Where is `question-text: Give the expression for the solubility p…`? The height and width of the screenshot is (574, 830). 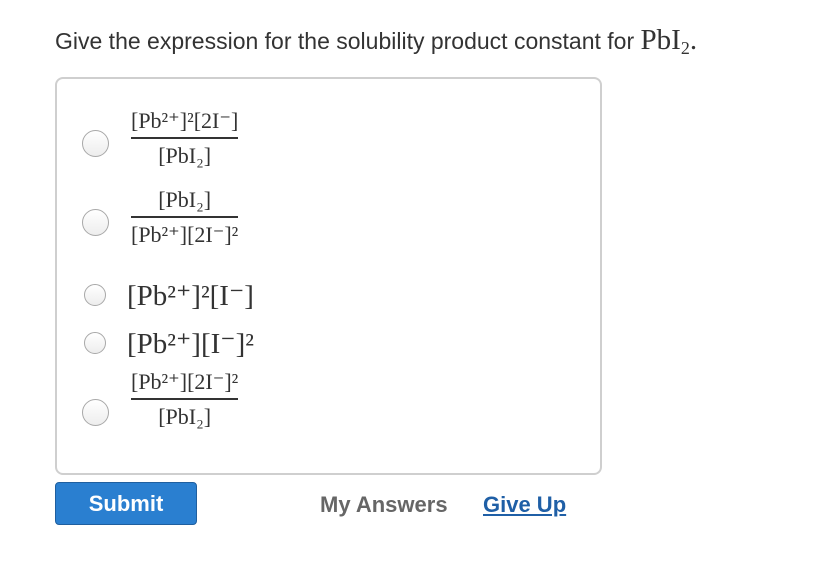 question-text: Give the expression for the solubility p… is located at coordinates (348, 41).